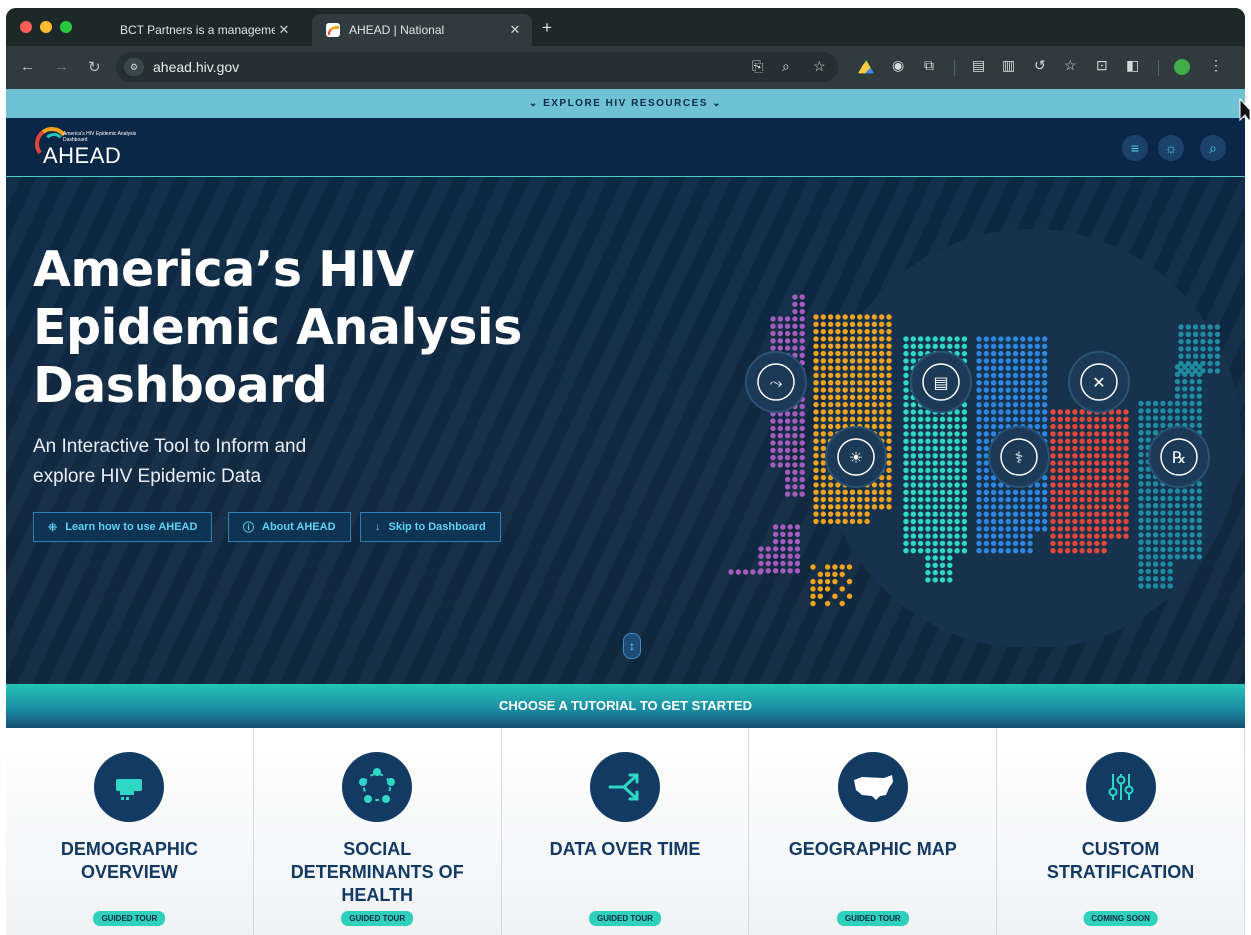 The image size is (1251, 935). What do you see at coordinates (1132, 65) in the screenshot?
I see `tab-search-icon: ◧` at bounding box center [1132, 65].